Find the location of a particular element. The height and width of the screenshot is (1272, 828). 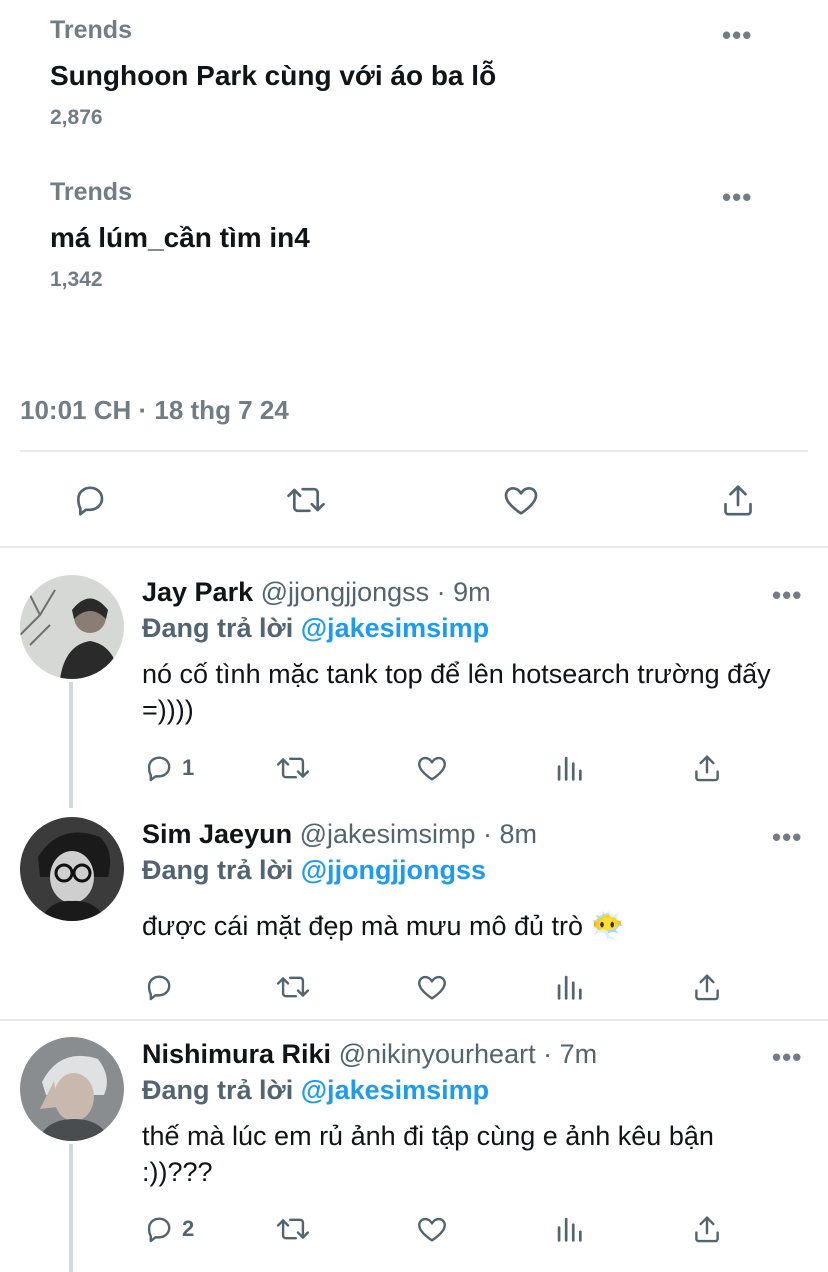

tweet-timestamp: 10:01 CH · 18 thg 7 24 is located at coordinates (154, 410).